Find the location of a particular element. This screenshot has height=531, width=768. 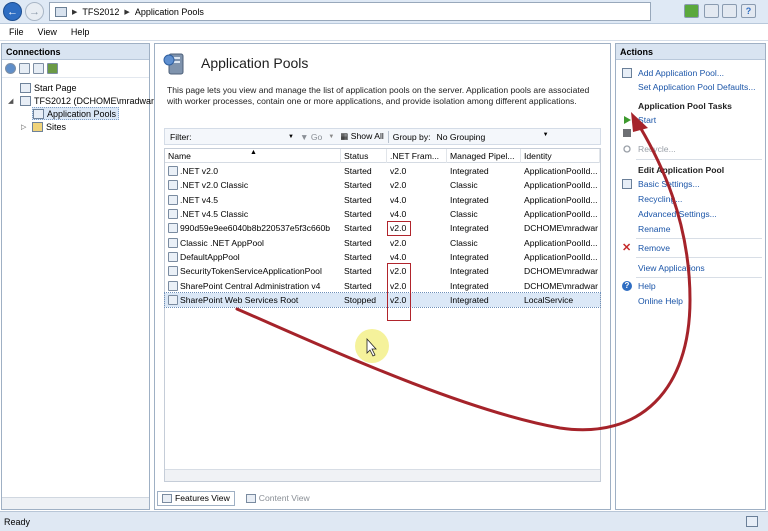

cell-net-framework: v2.0 is located at coordinates (398, 242).